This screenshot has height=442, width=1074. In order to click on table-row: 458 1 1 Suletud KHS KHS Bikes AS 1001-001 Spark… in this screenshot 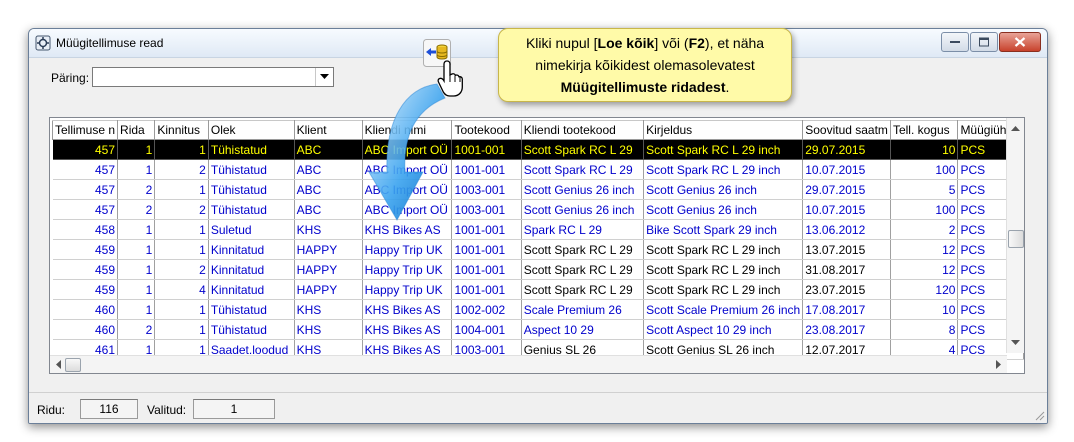, I will do `click(538, 229)`.